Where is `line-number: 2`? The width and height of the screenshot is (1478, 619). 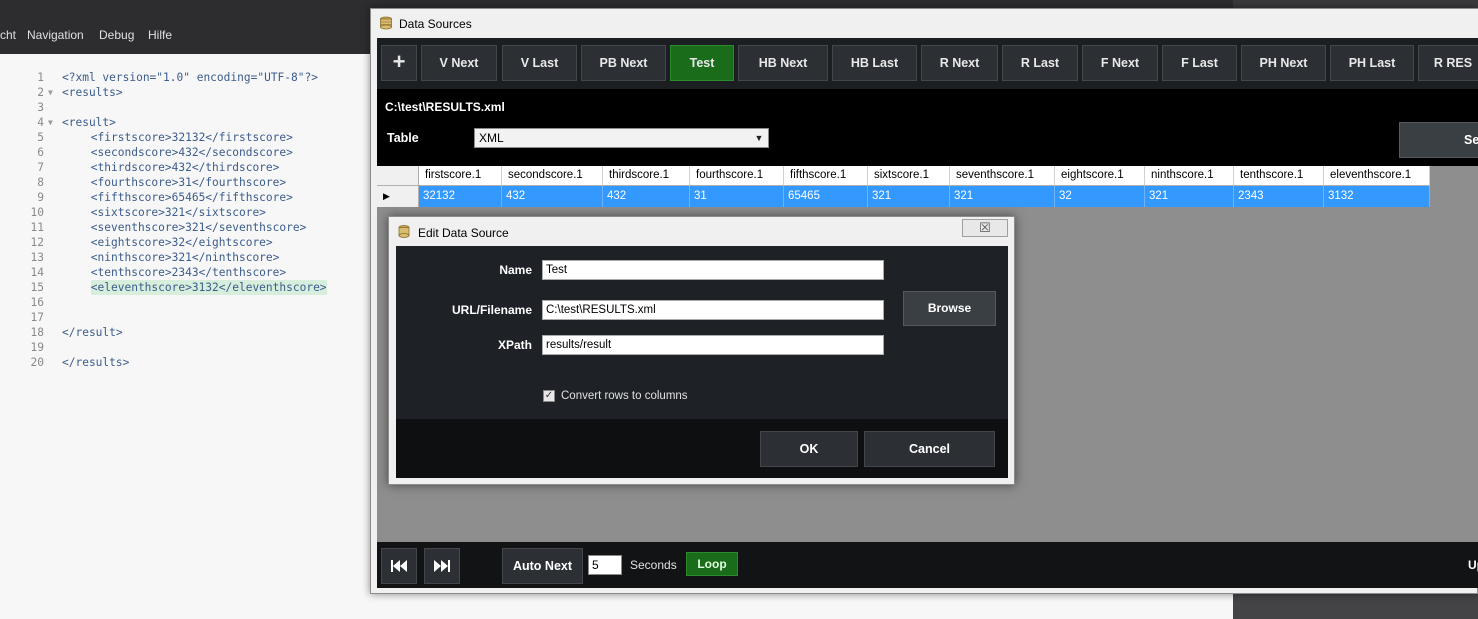 line-number: 2 is located at coordinates (40, 92).